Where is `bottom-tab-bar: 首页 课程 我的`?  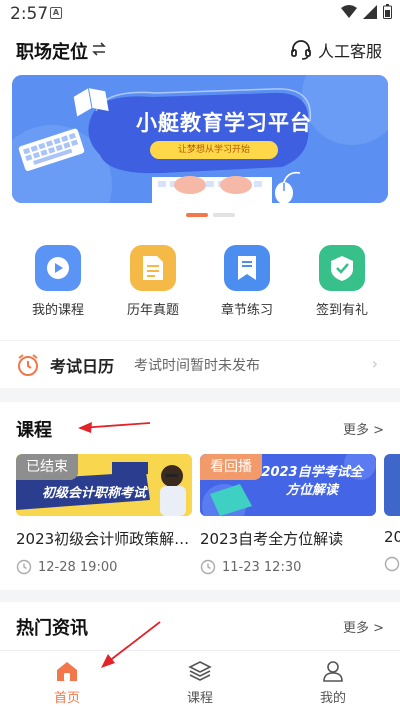 bottom-tab-bar: 首页 课程 我的 is located at coordinates (200, 680).